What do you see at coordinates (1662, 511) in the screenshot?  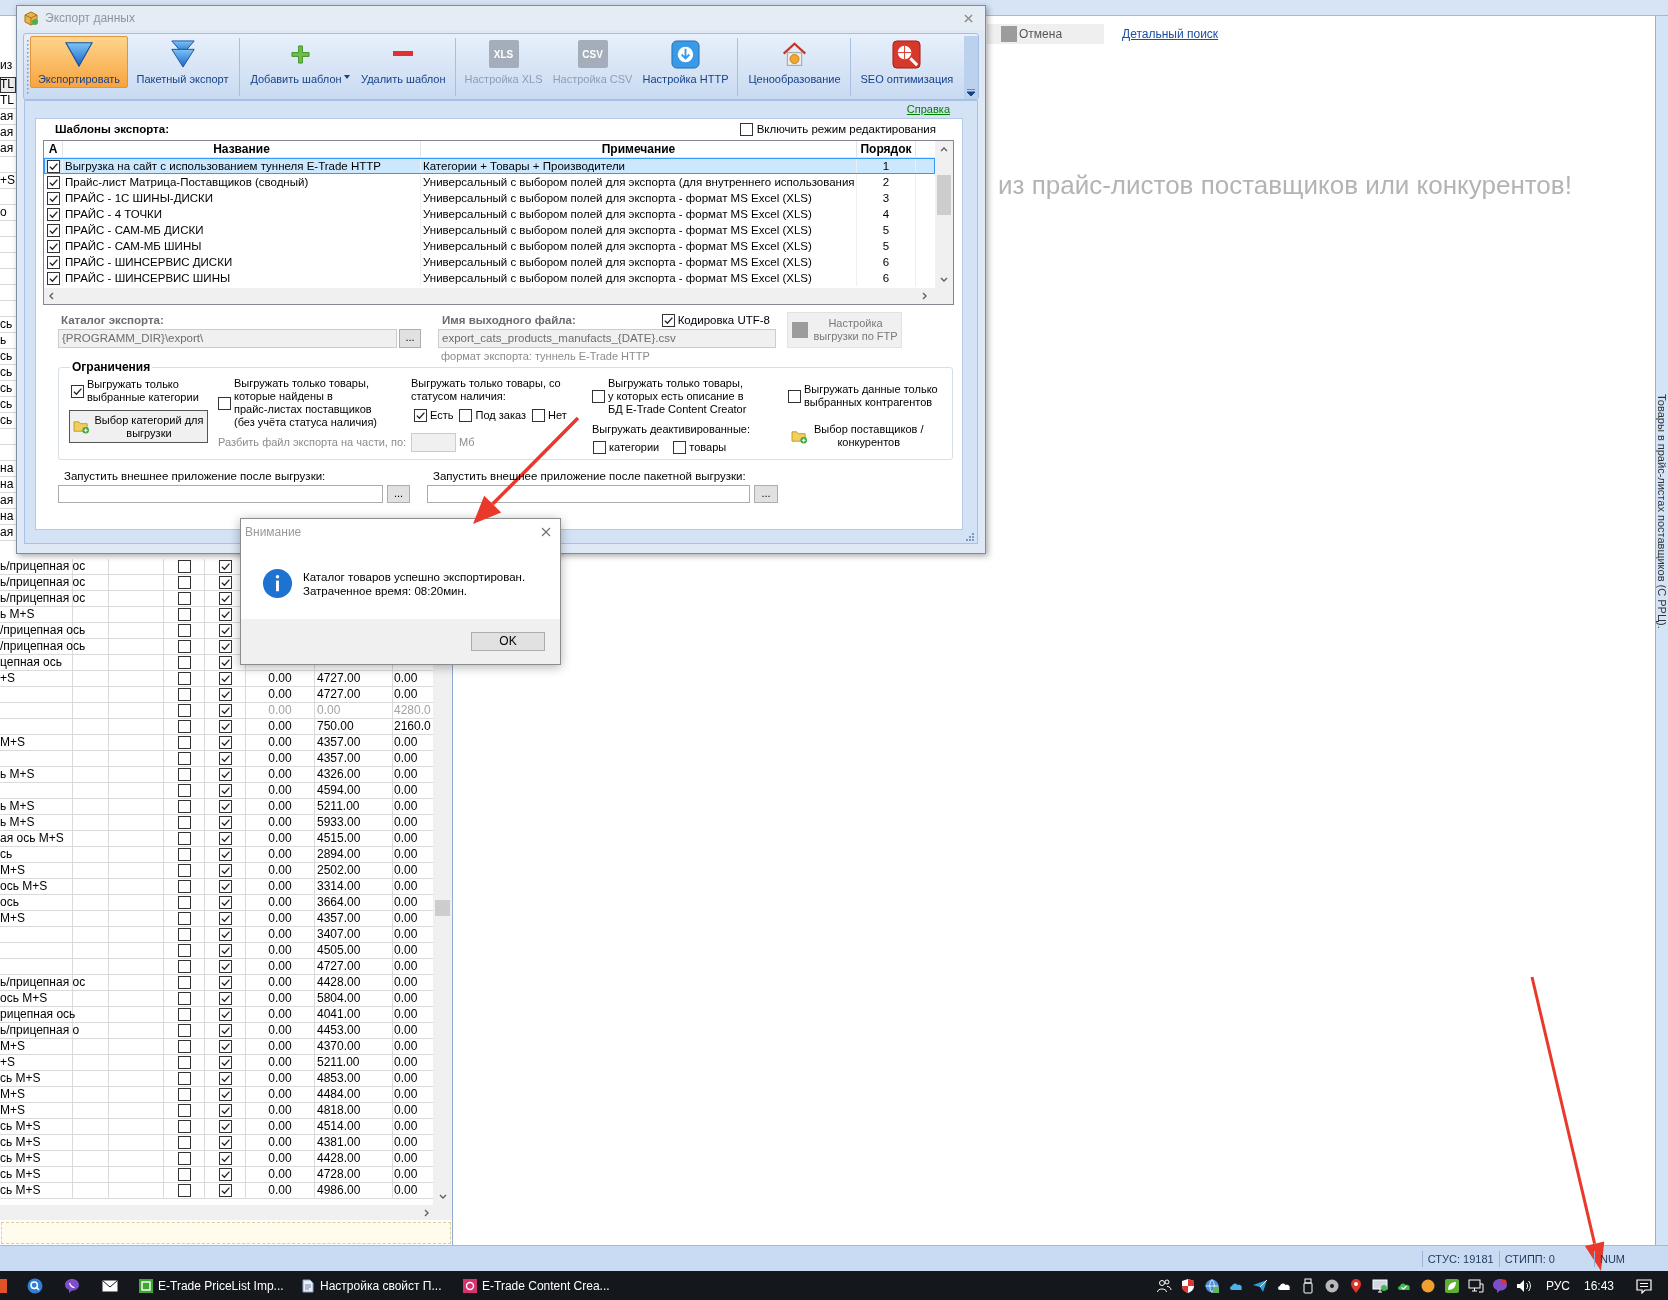 I see `side-tab: Товары в прайс-листах поставщиков (С РРЦ).` at bounding box center [1662, 511].